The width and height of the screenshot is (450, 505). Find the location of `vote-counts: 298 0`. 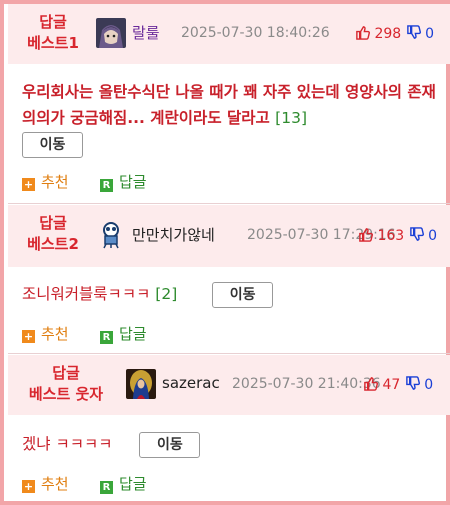

vote-counts: 298 0 is located at coordinates (394, 33).